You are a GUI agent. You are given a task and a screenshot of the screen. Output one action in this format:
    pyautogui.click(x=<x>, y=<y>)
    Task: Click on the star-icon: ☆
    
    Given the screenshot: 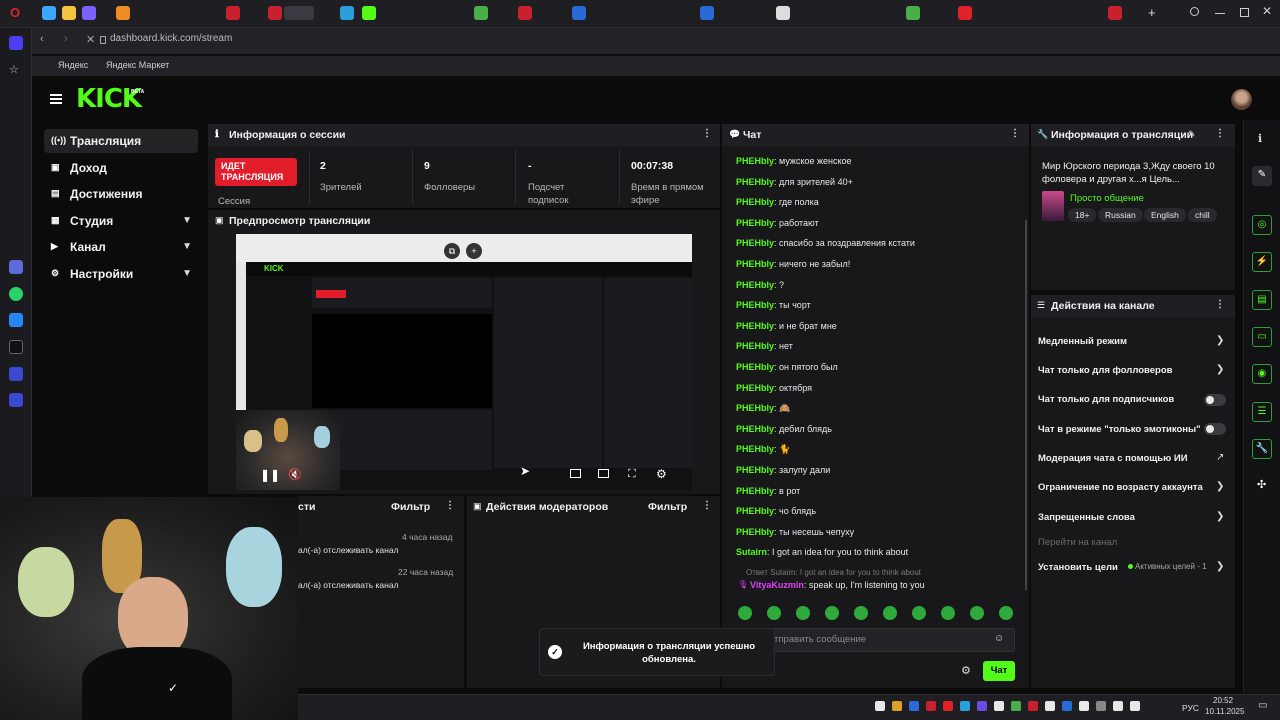 What is the action you would take?
    pyautogui.click(x=16, y=70)
    